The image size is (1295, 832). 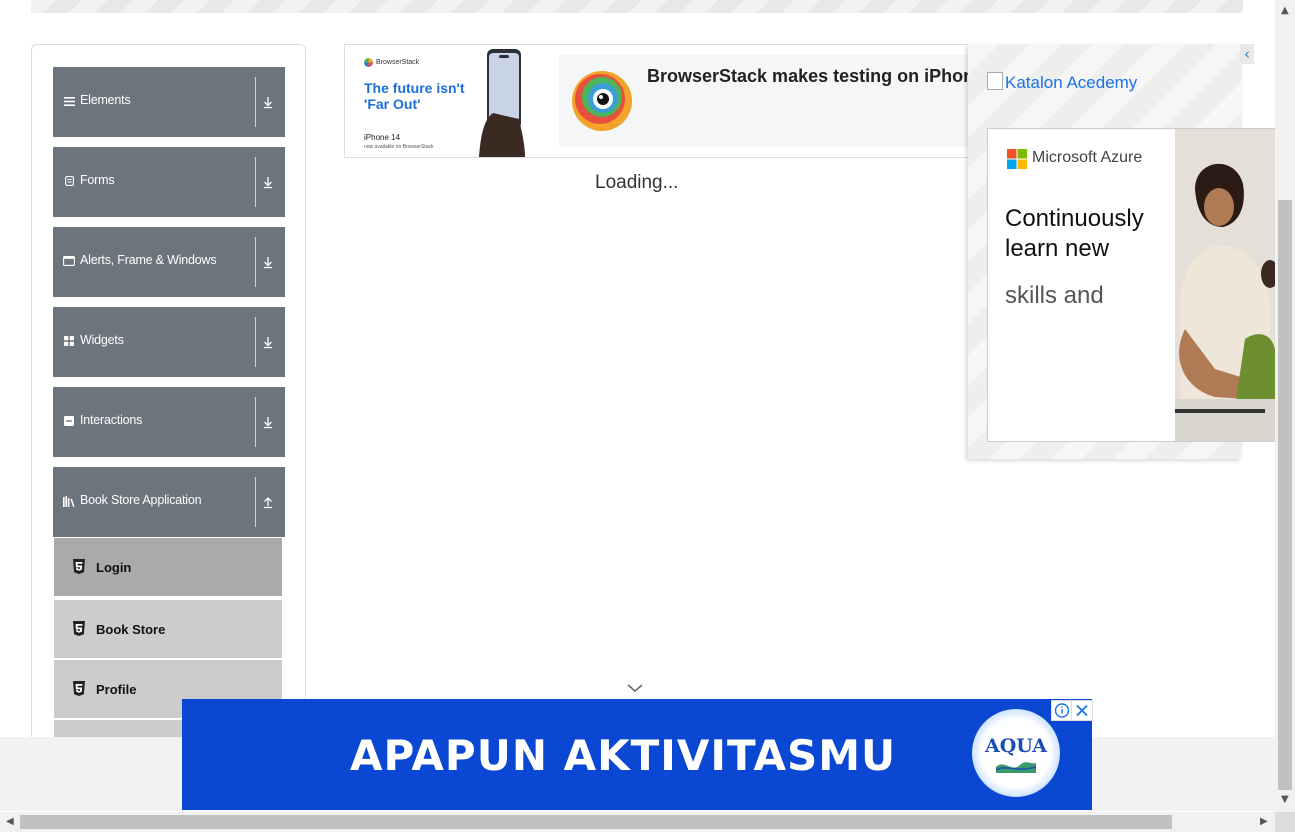 What do you see at coordinates (1285, 800) in the screenshot?
I see `scroll-down-icon: ▼` at bounding box center [1285, 800].